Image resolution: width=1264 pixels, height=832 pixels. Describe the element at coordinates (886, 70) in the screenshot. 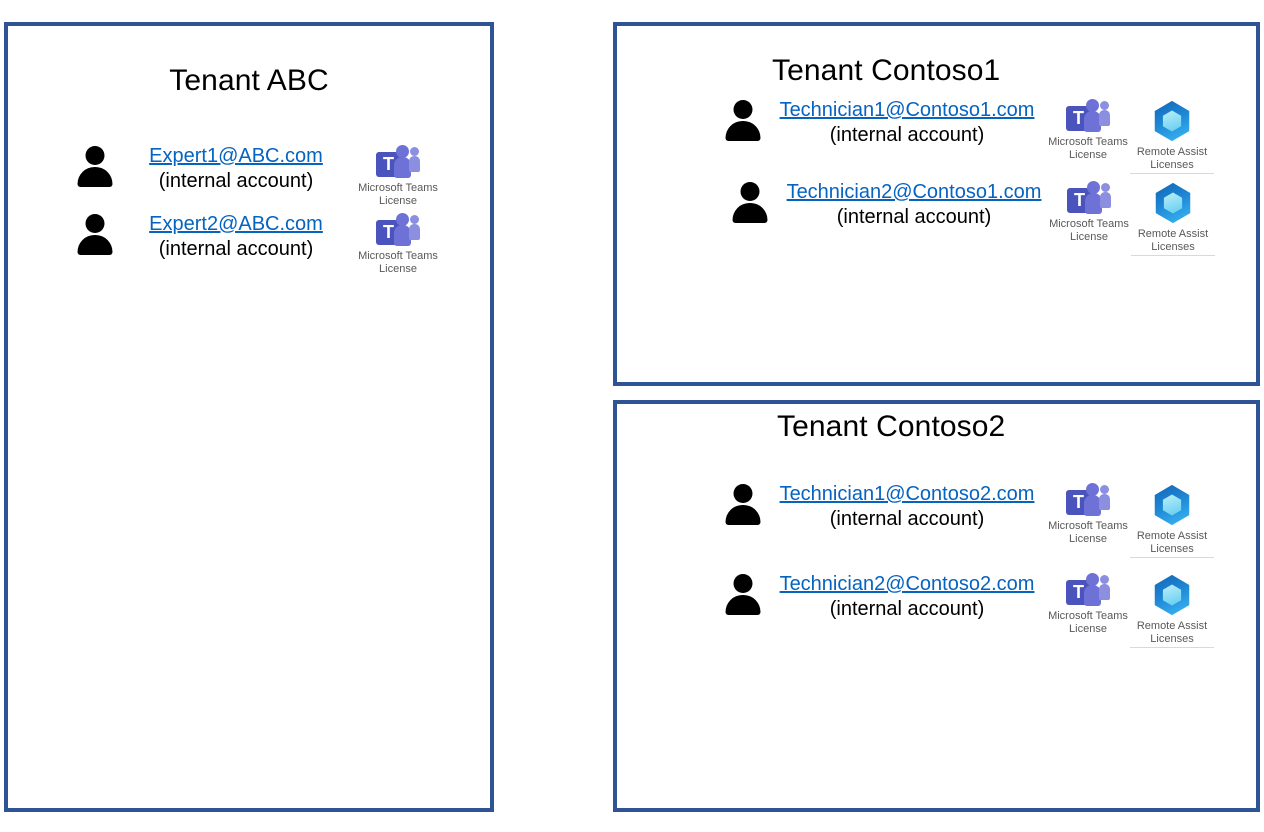

I see `tenant-title-contoso1: Tenant Contoso1` at that location.